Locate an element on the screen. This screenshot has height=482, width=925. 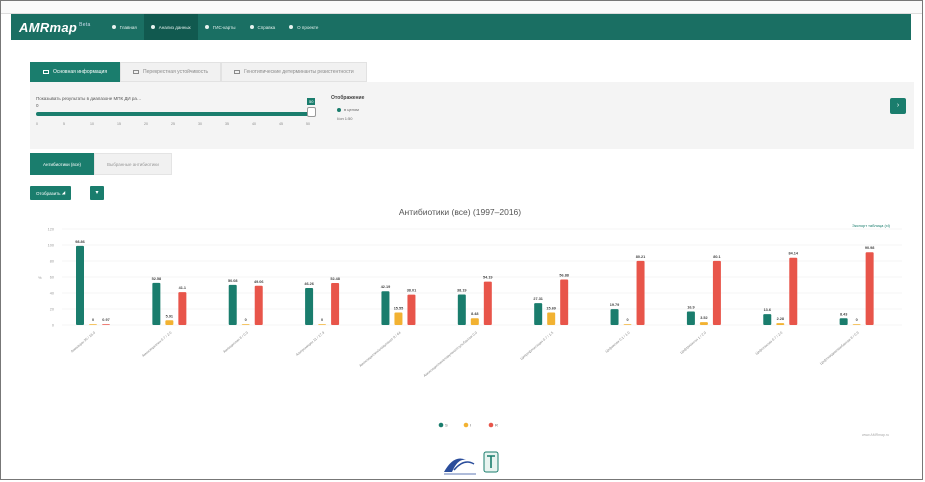
data-label: 50.08 is located at coordinates (233, 281).